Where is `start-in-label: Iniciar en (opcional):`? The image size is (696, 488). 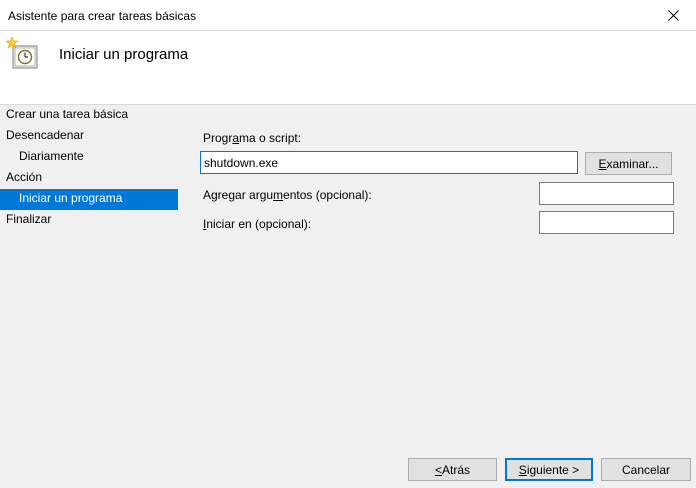
start-in-label: Iniciar en (opcional): is located at coordinates (257, 224).